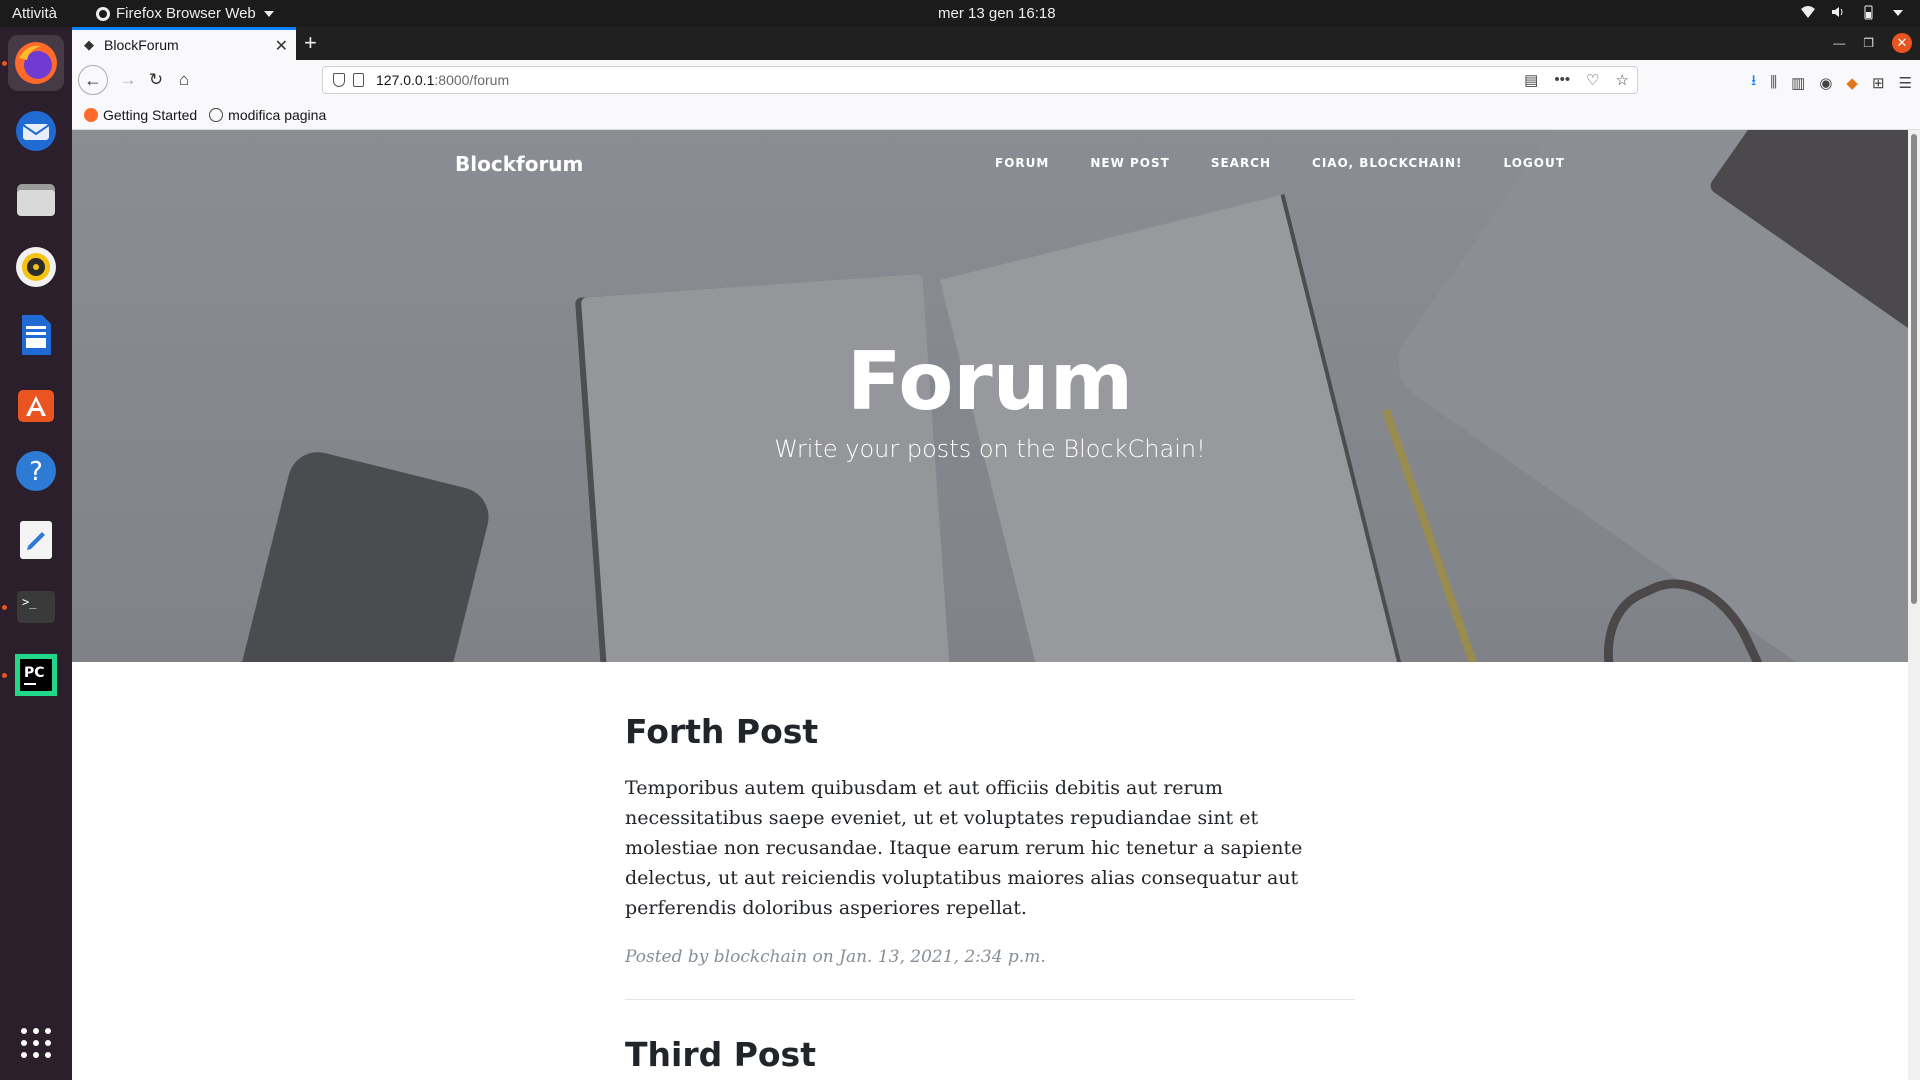 This screenshot has height=1080, width=1920. What do you see at coordinates (93, 80) in the screenshot?
I see `back-button: ←` at bounding box center [93, 80].